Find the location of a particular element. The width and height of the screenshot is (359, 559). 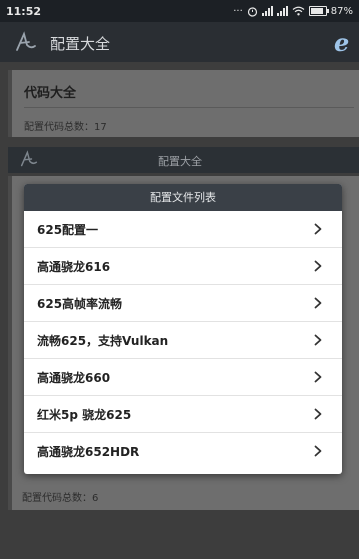

battery-icon is located at coordinates (318, 11).